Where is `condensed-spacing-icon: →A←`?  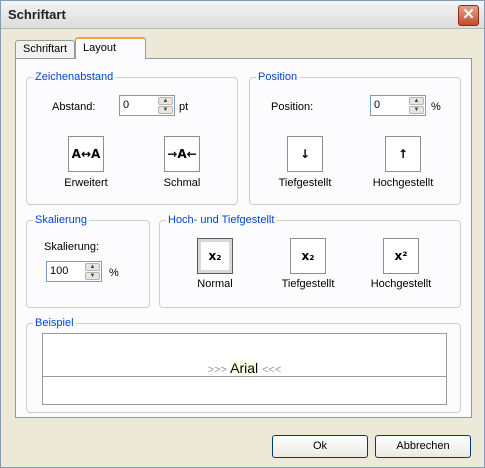
condensed-spacing-icon: →A← is located at coordinates (182, 154).